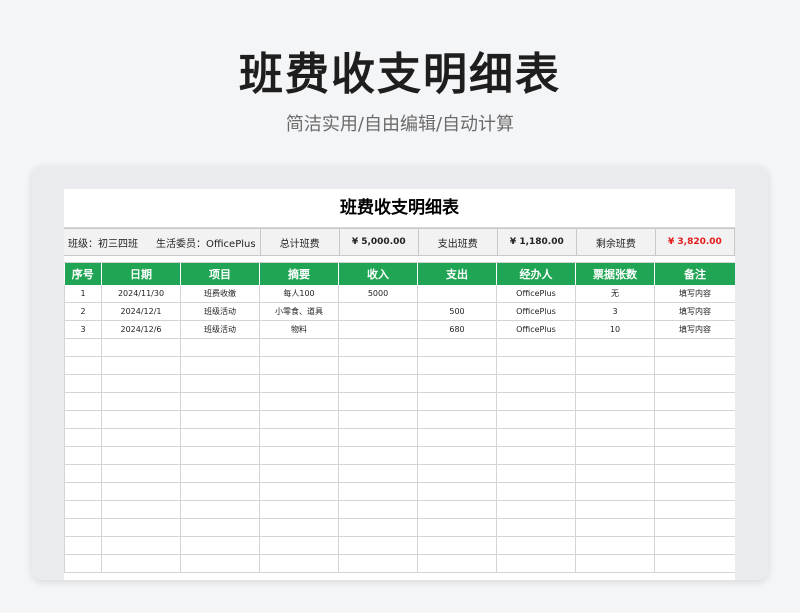 The image size is (800, 613). I want to click on col-header-handler: 经办人, so click(536, 274).